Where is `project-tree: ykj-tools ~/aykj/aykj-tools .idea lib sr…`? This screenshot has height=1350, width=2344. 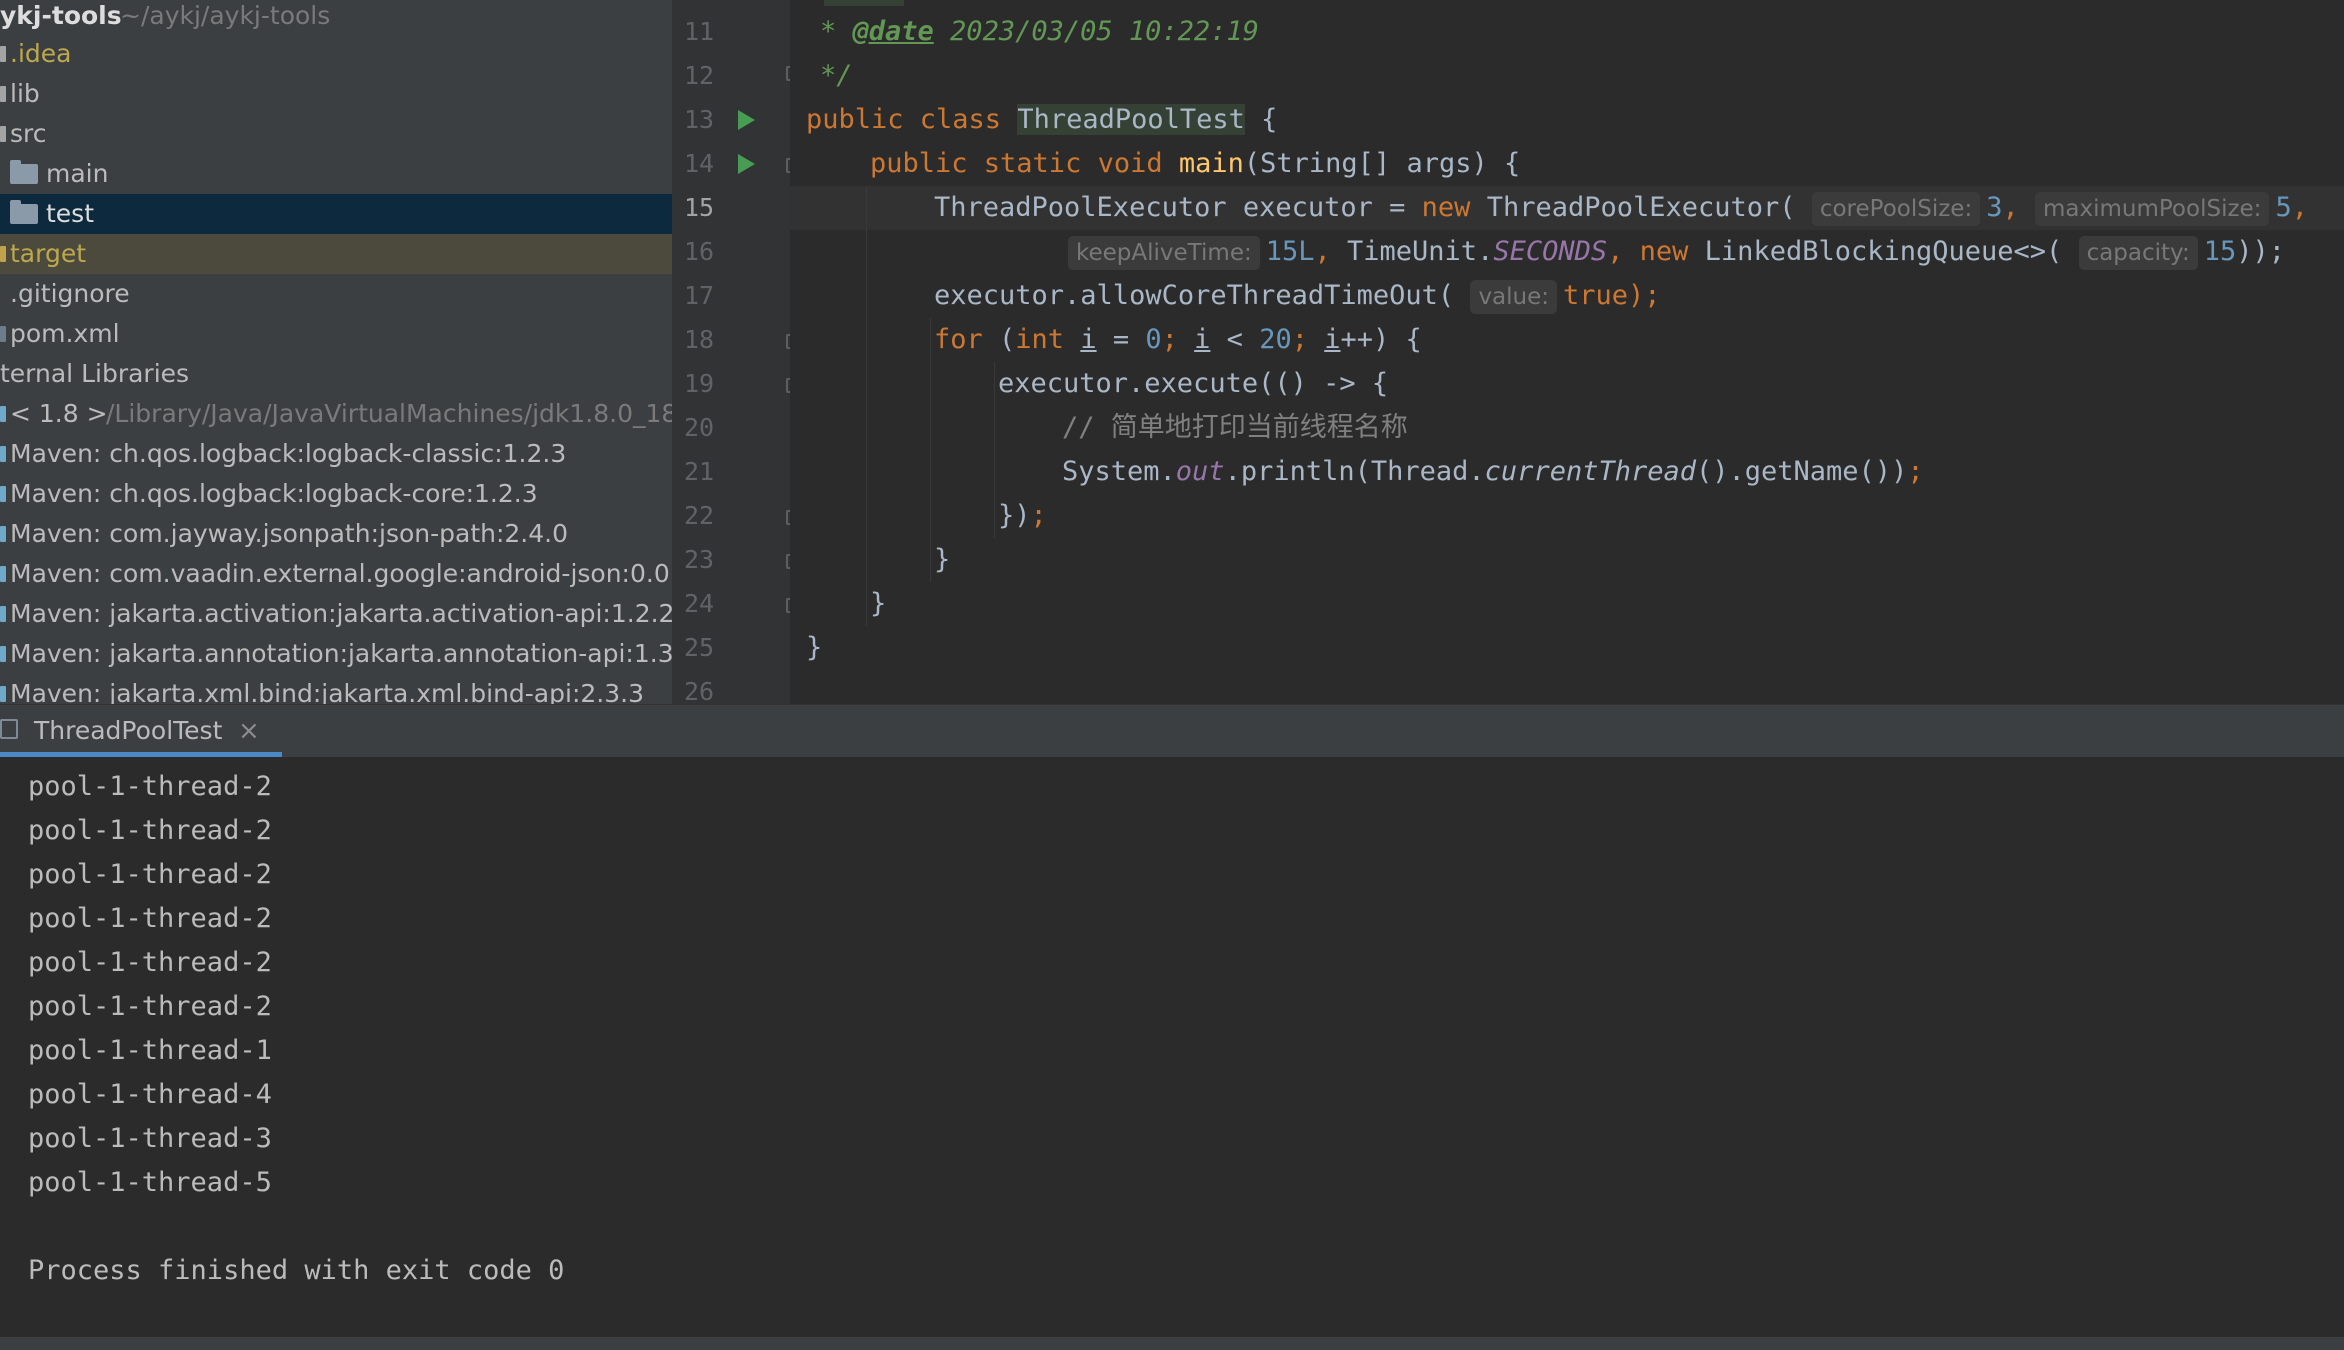
project-tree: ykj-tools ~/aykj/aykj-tools .idea lib sr… is located at coordinates (336, 352).